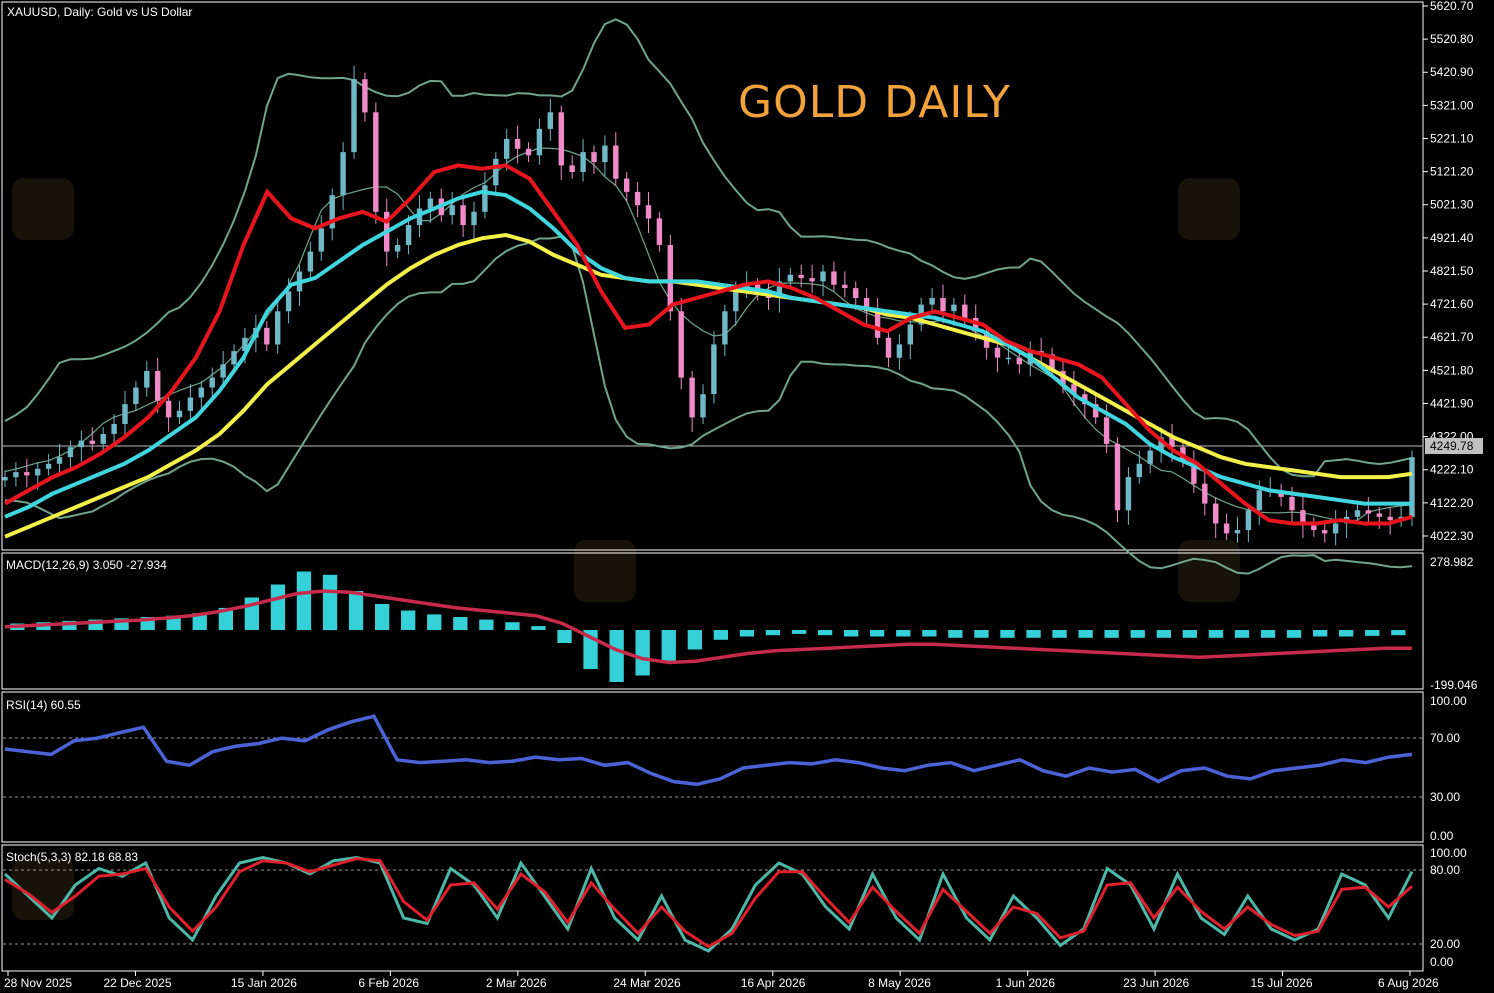 The width and height of the screenshot is (1494, 993). What do you see at coordinates (1452, 72) in the screenshot?
I see `price-tick-label: 5420.90` at bounding box center [1452, 72].